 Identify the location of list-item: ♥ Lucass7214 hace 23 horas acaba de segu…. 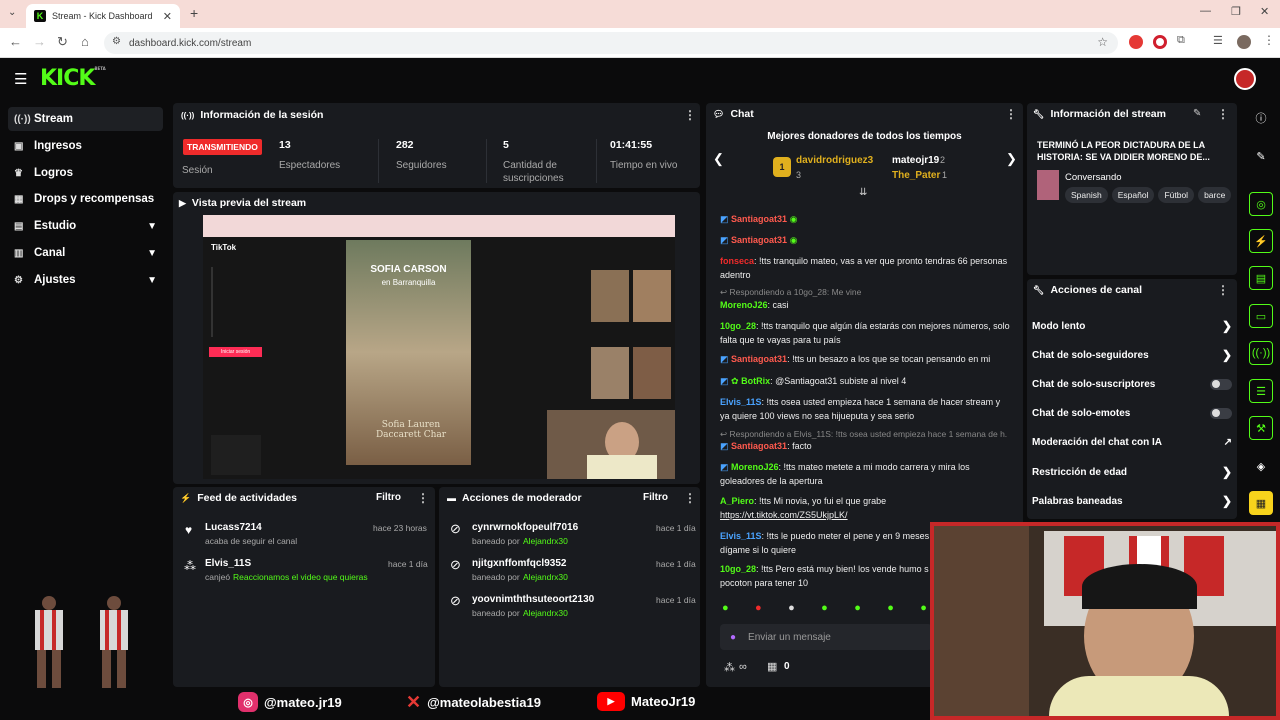
(304, 535).